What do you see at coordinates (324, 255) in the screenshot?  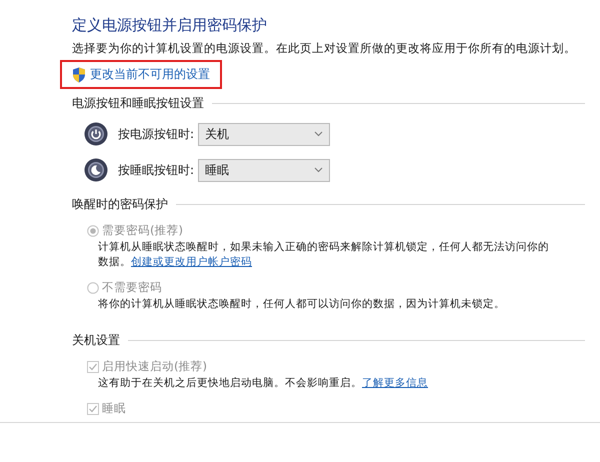 I see `option-description: 计算机从睡眠状态唤醒时，如果未输入正确的密码来解除计算机锁定，任何人都无法访问你的数据。创建或更改用户帐户密码` at bounding box center [324, 255].